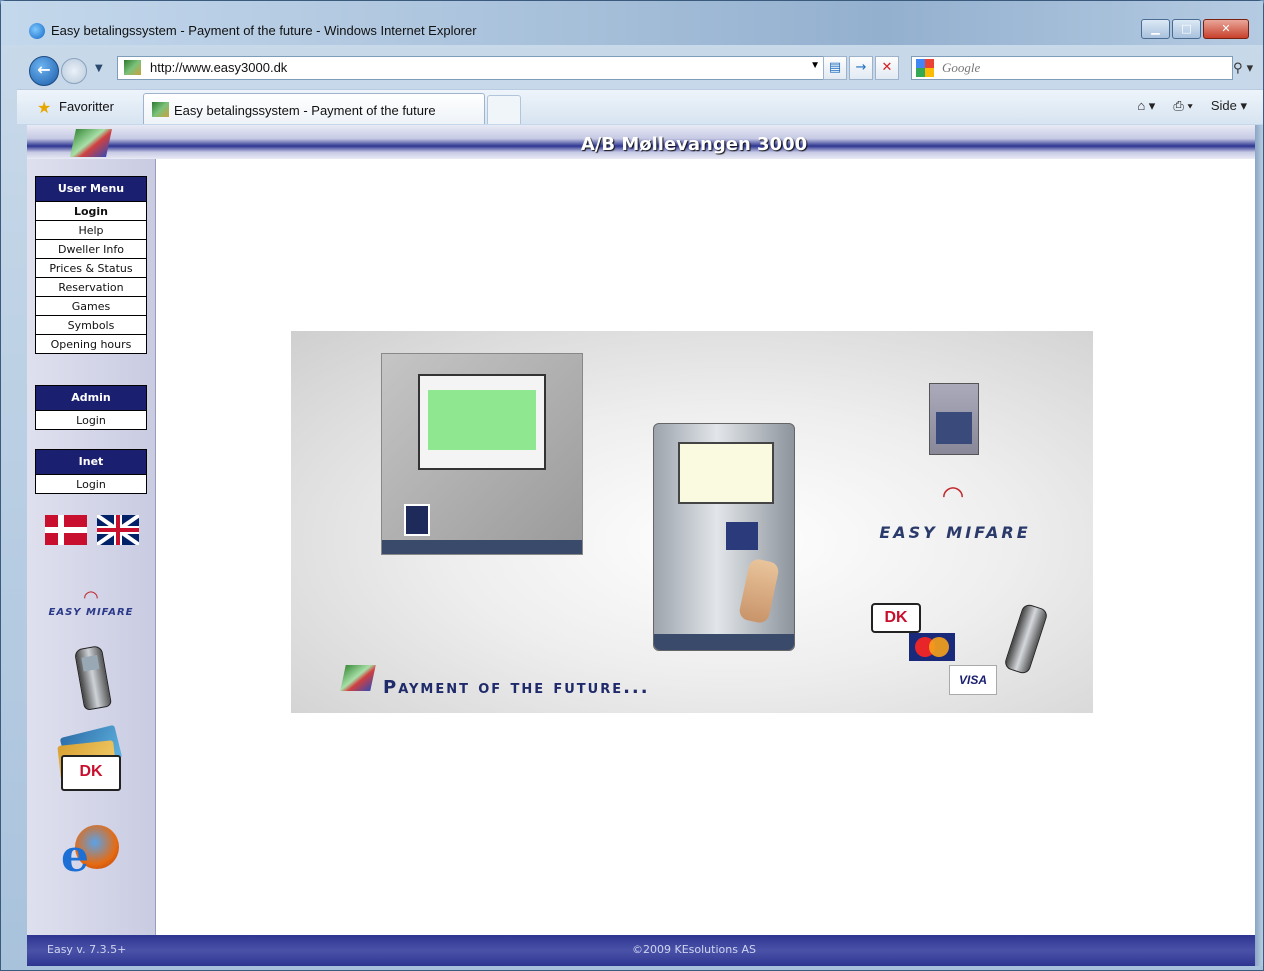  I want to click on sidebar-mifare-logo: ◠ EASY MIFARE, so click(91, 603).